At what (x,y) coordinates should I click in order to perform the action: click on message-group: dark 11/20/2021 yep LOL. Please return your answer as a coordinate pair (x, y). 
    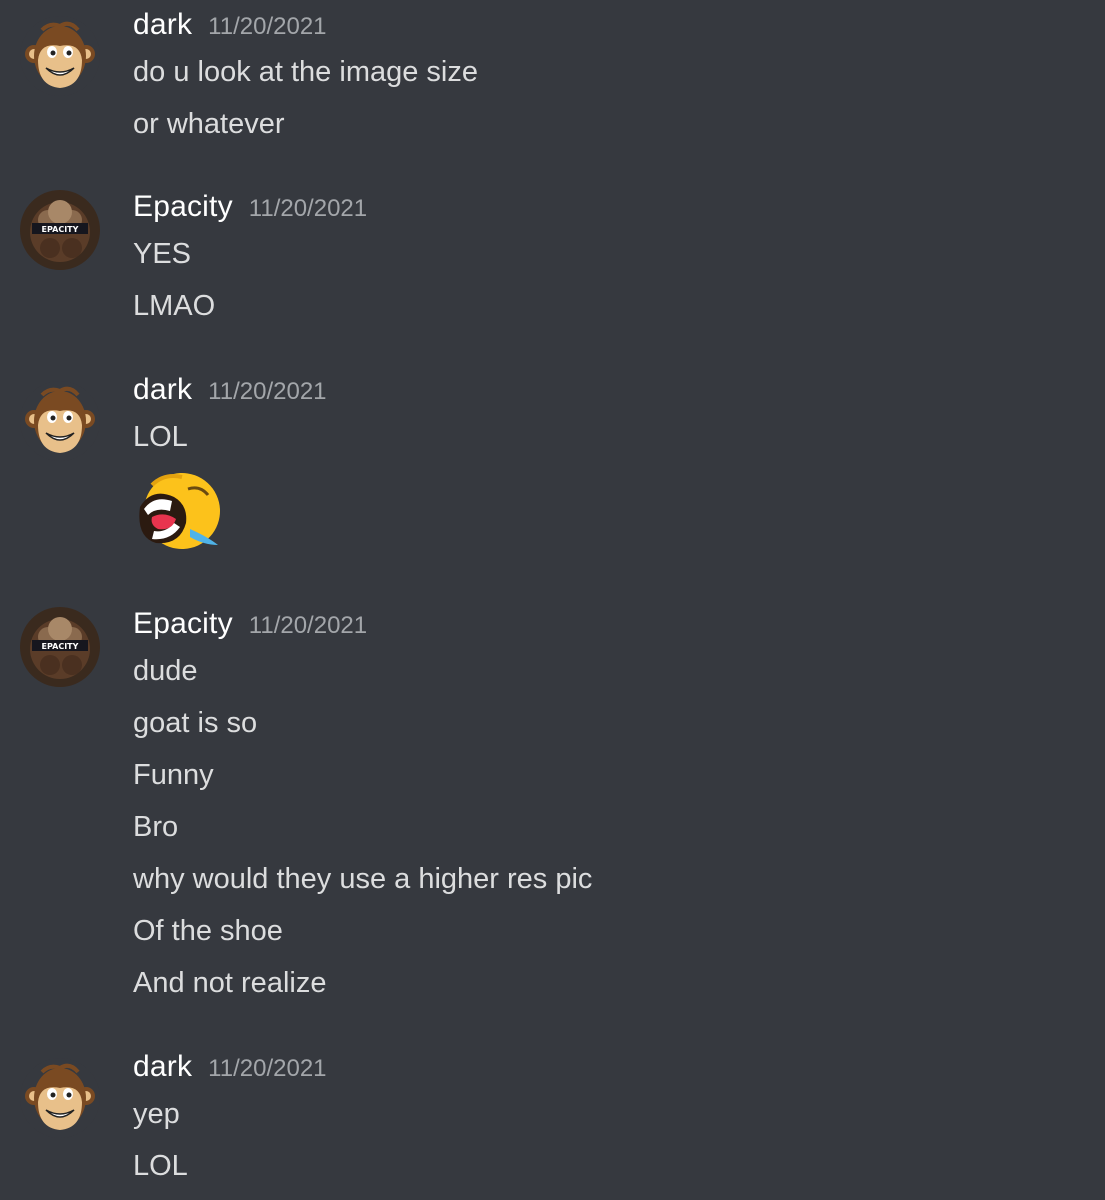
    Looking at the image, I should click on (552, 1122).